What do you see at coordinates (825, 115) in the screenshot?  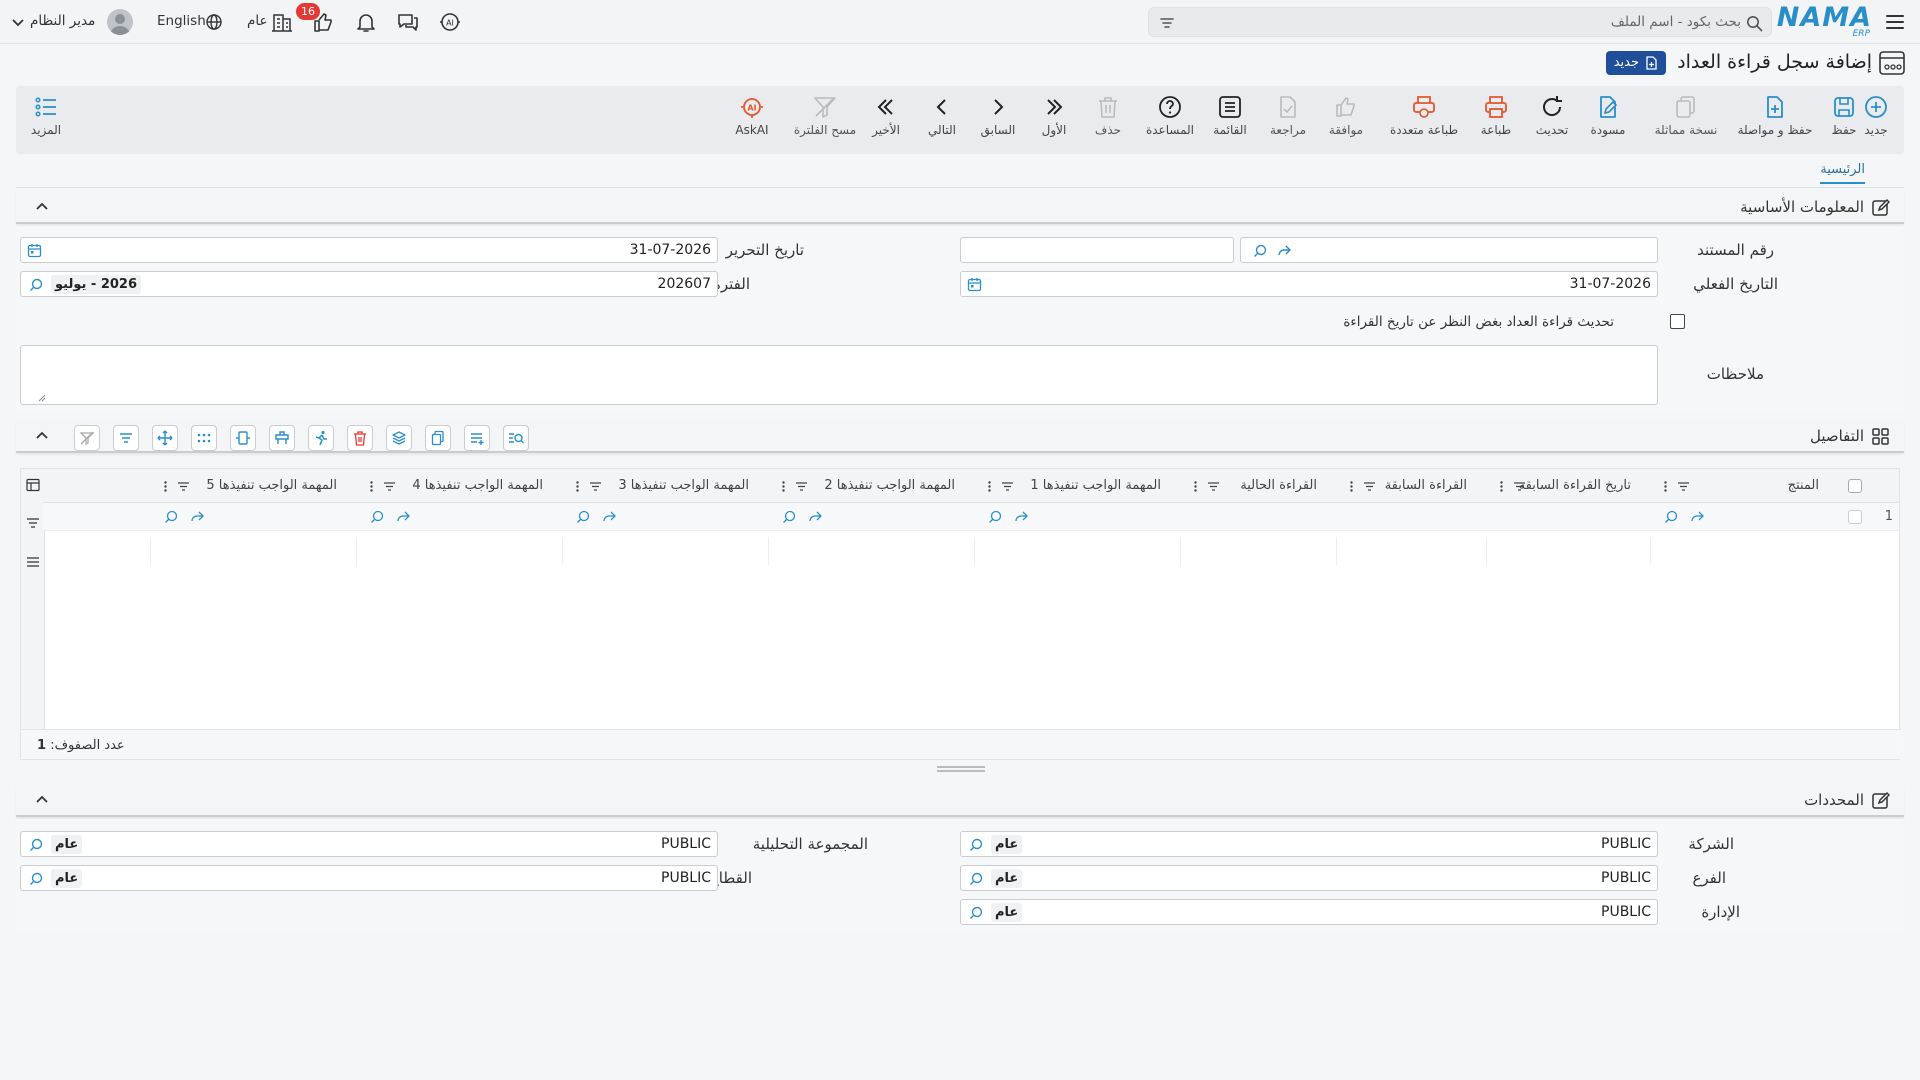 I see `clear-filter-button: مسح الفلترة` at bounding box center [825, 115].